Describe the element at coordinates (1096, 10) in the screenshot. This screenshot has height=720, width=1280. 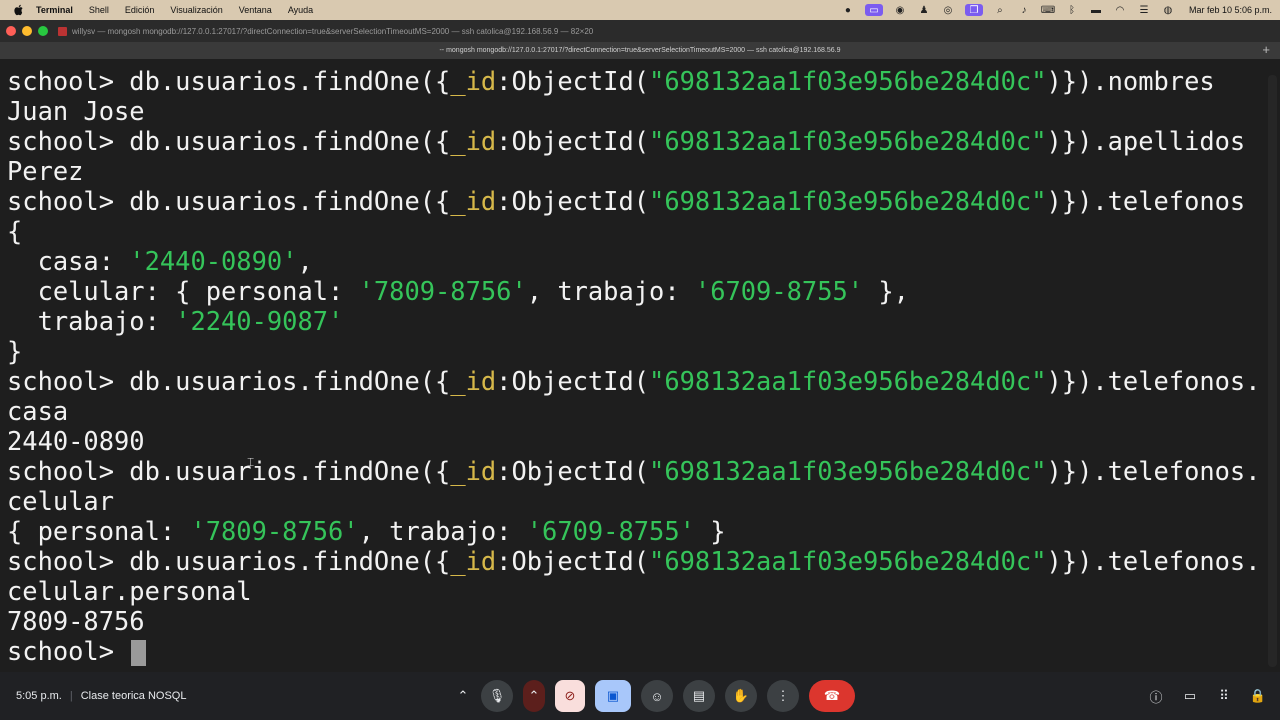
I see `battery-icon: ▬` at that location.